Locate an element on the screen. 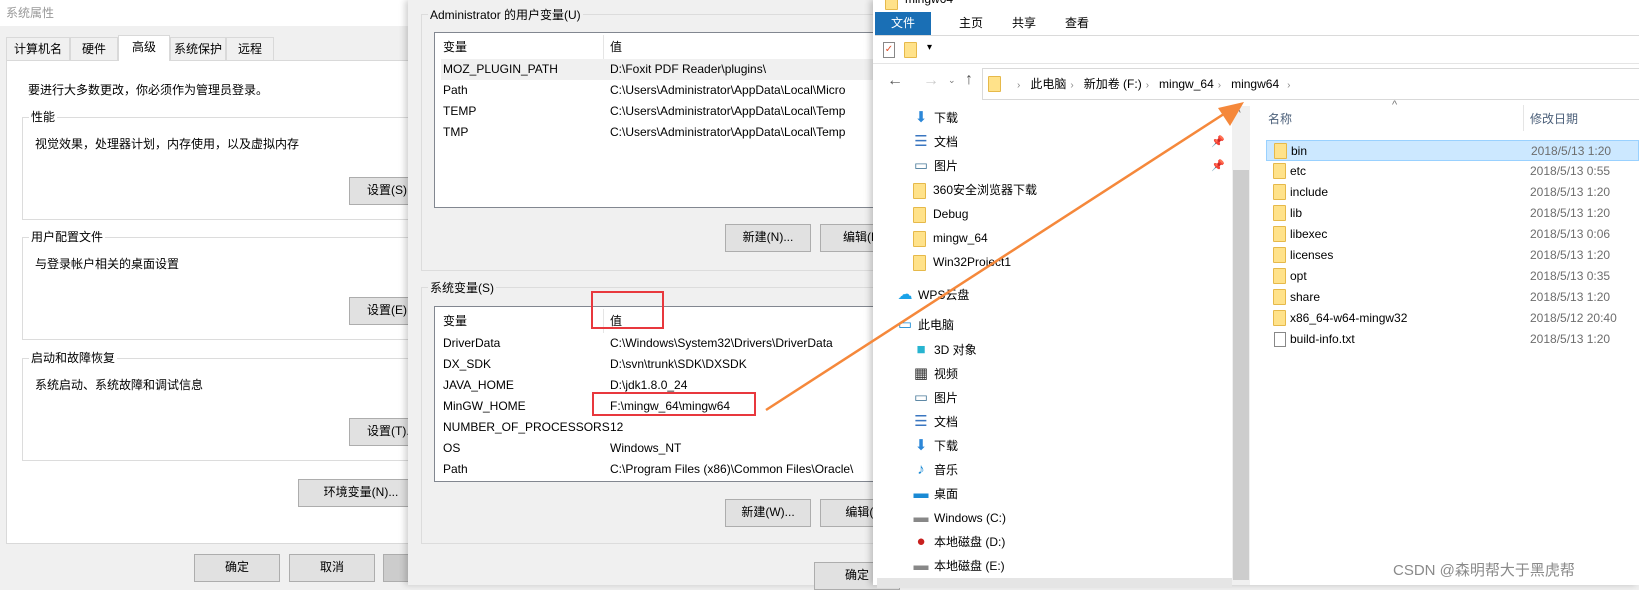 The width and height of the screenshot is (1639, 590). forward-icon: → is located at coordinates (931, 81).